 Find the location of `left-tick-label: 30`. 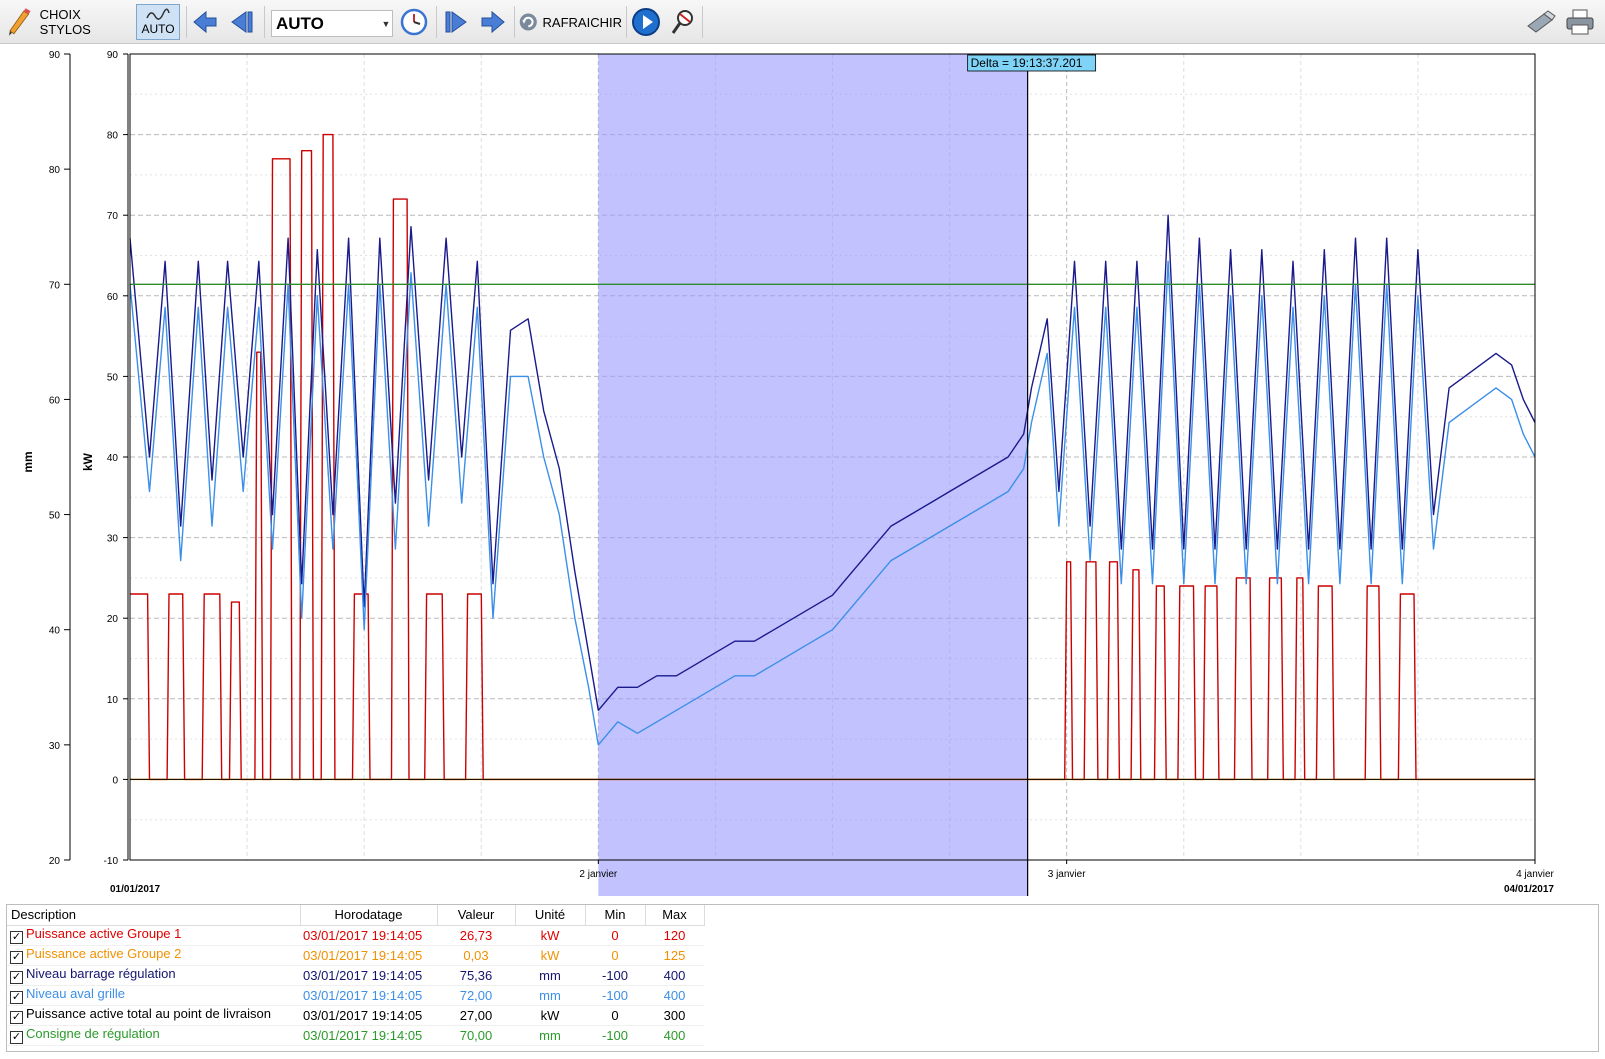

left-tick-label: 30 is located at coordinates (55, 746).